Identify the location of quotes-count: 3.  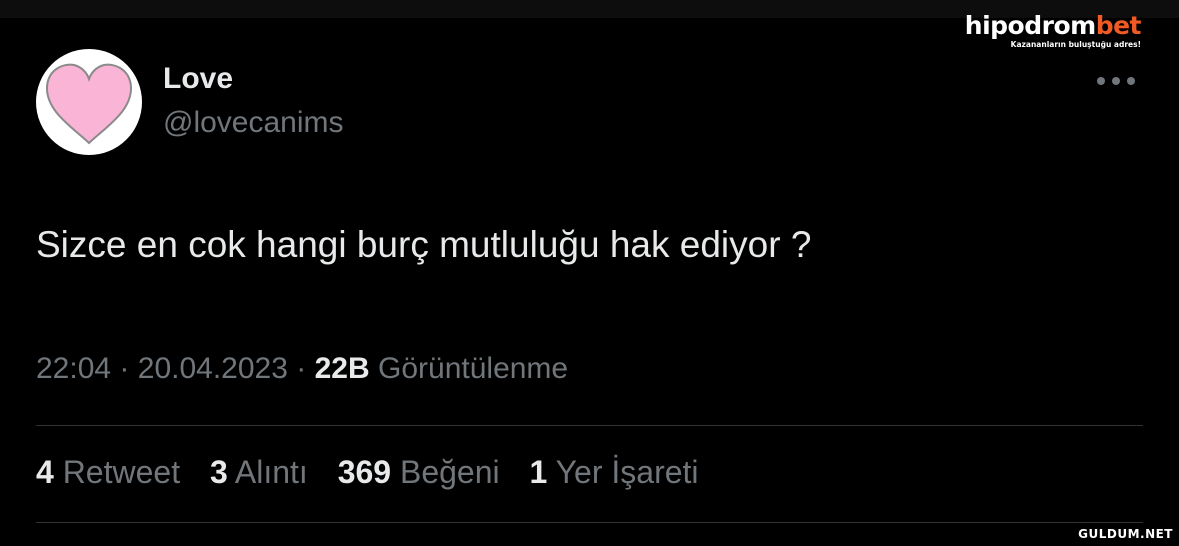
(218, 472).